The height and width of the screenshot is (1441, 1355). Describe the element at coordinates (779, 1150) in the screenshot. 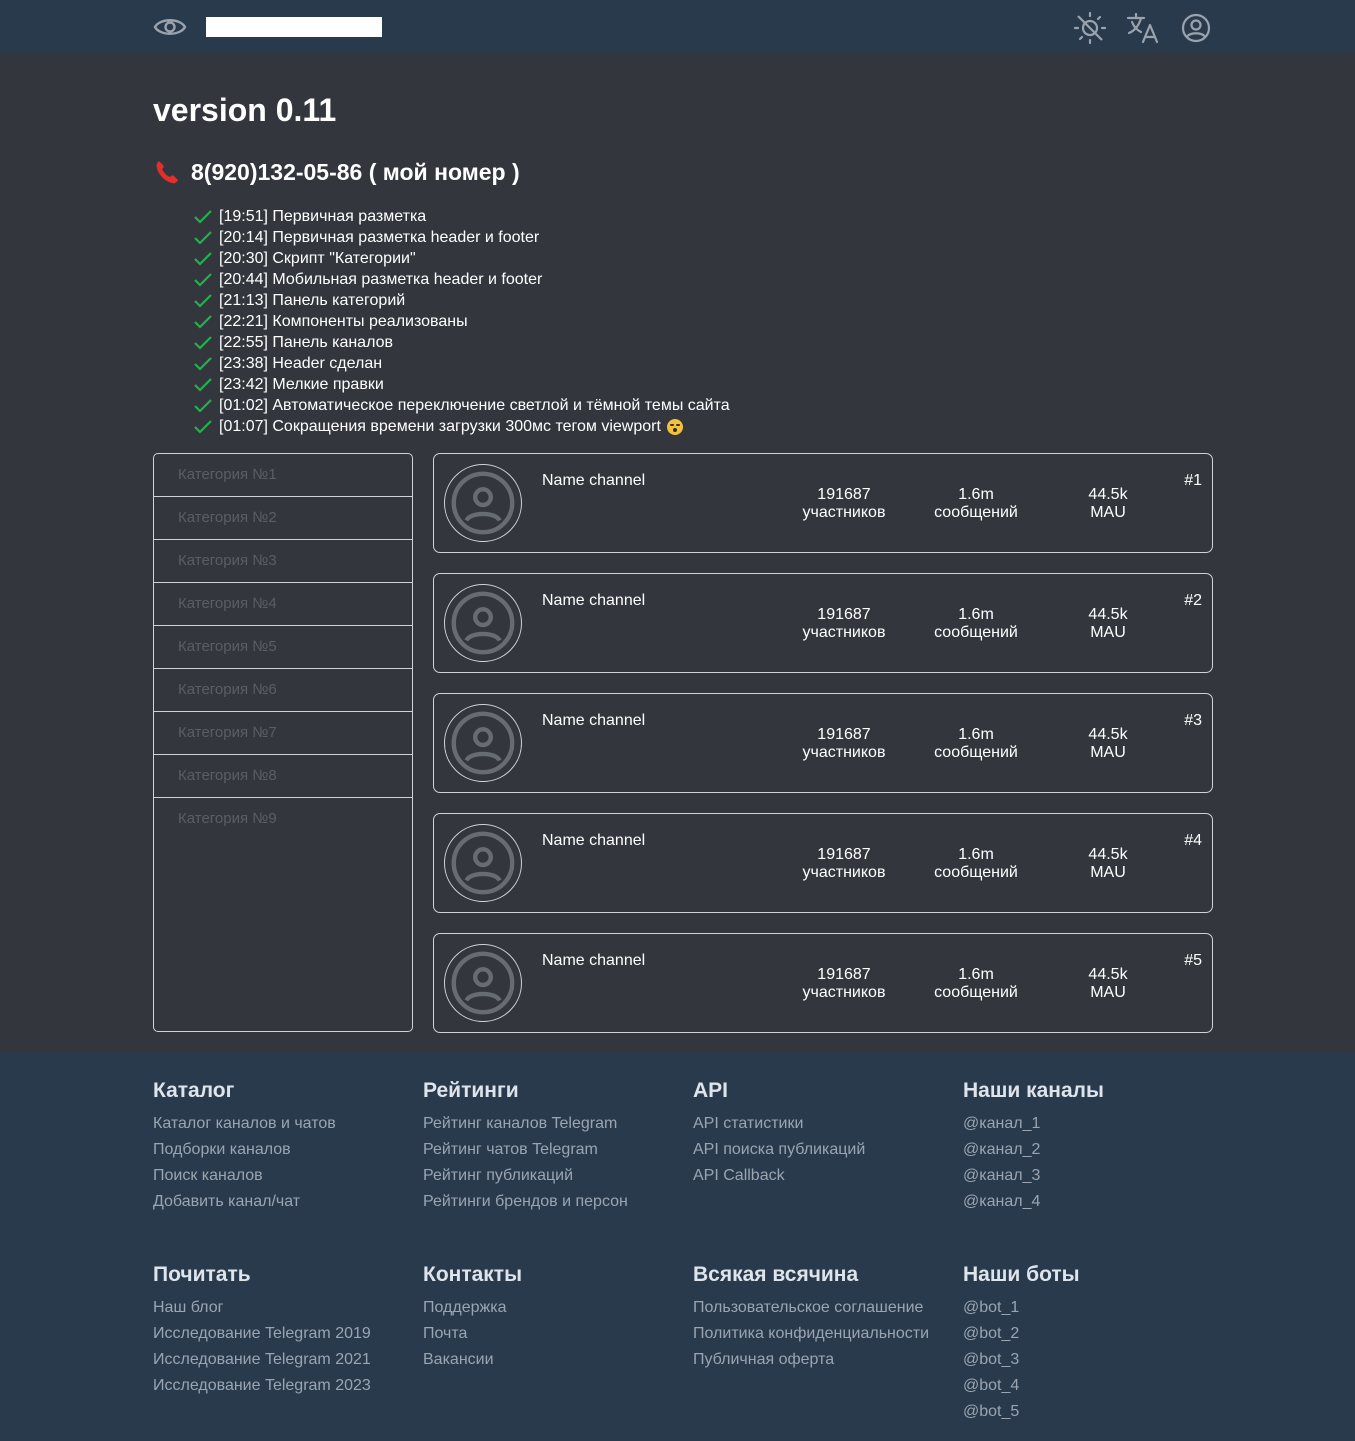

I see `footer-link: API поиска публикаций` at that location.